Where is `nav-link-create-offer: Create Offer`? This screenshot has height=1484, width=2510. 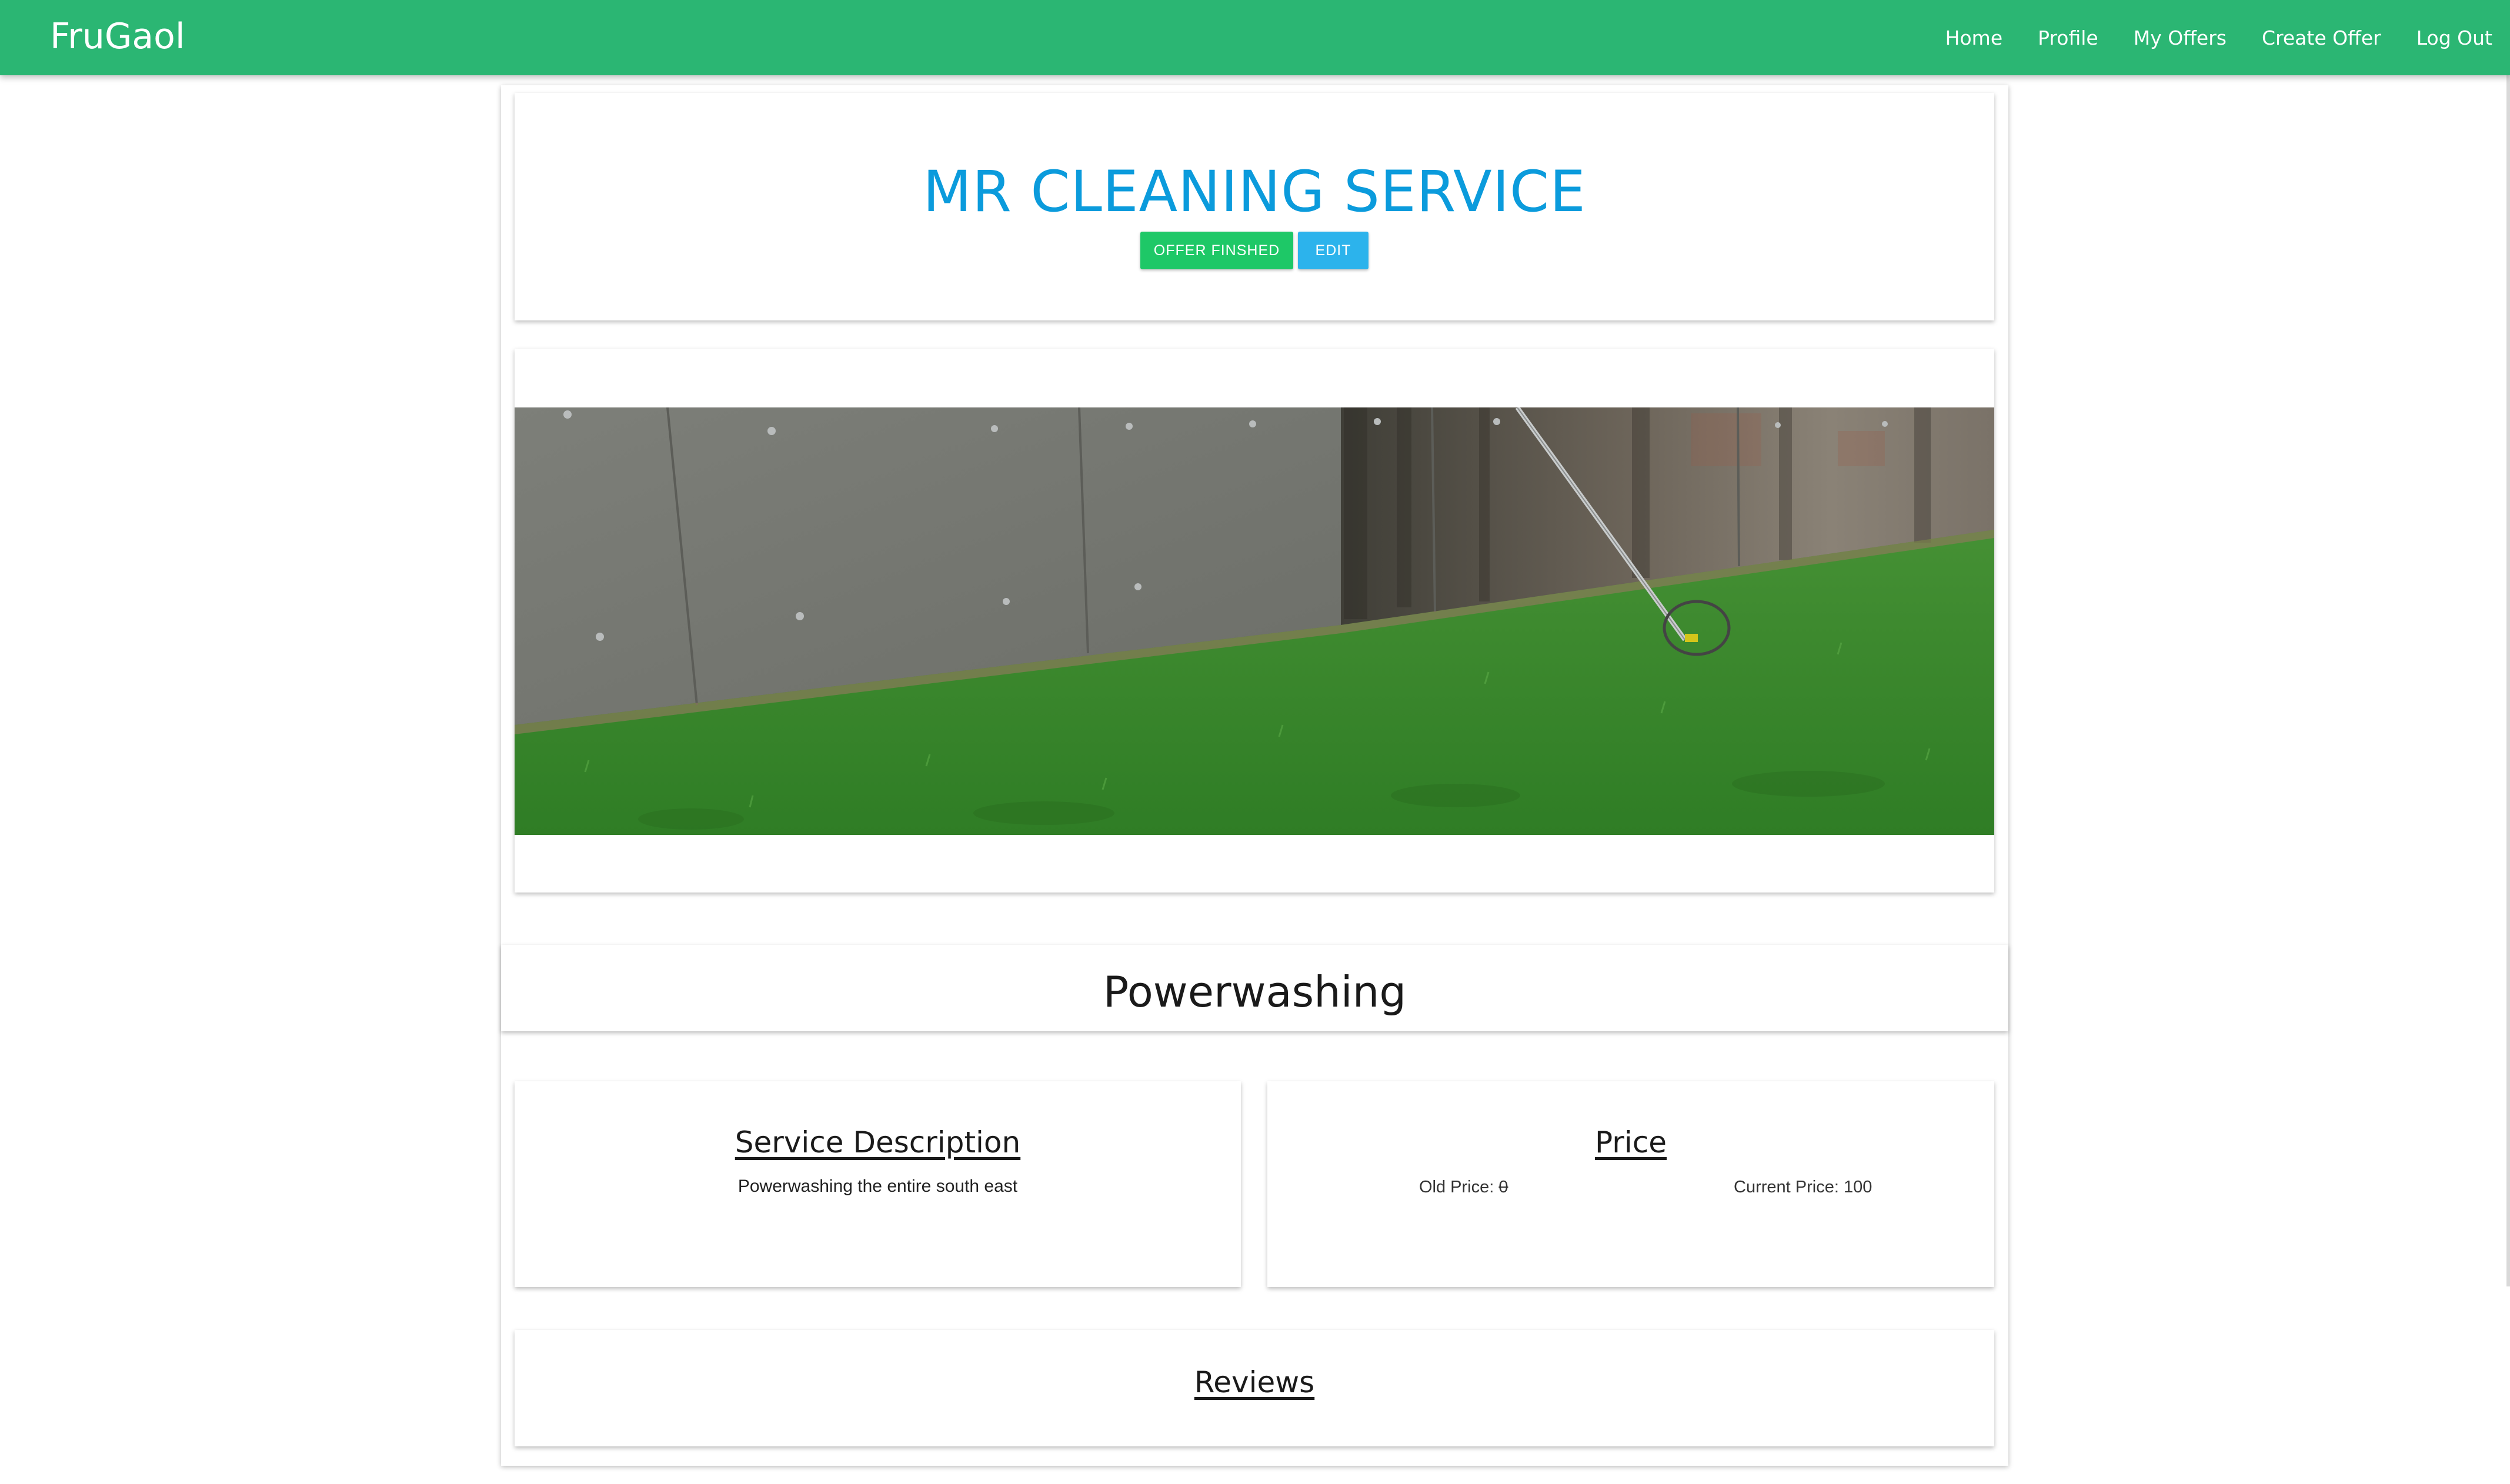
nav-link-create-offer: Create Offer is located at coordinates (2321, 38).